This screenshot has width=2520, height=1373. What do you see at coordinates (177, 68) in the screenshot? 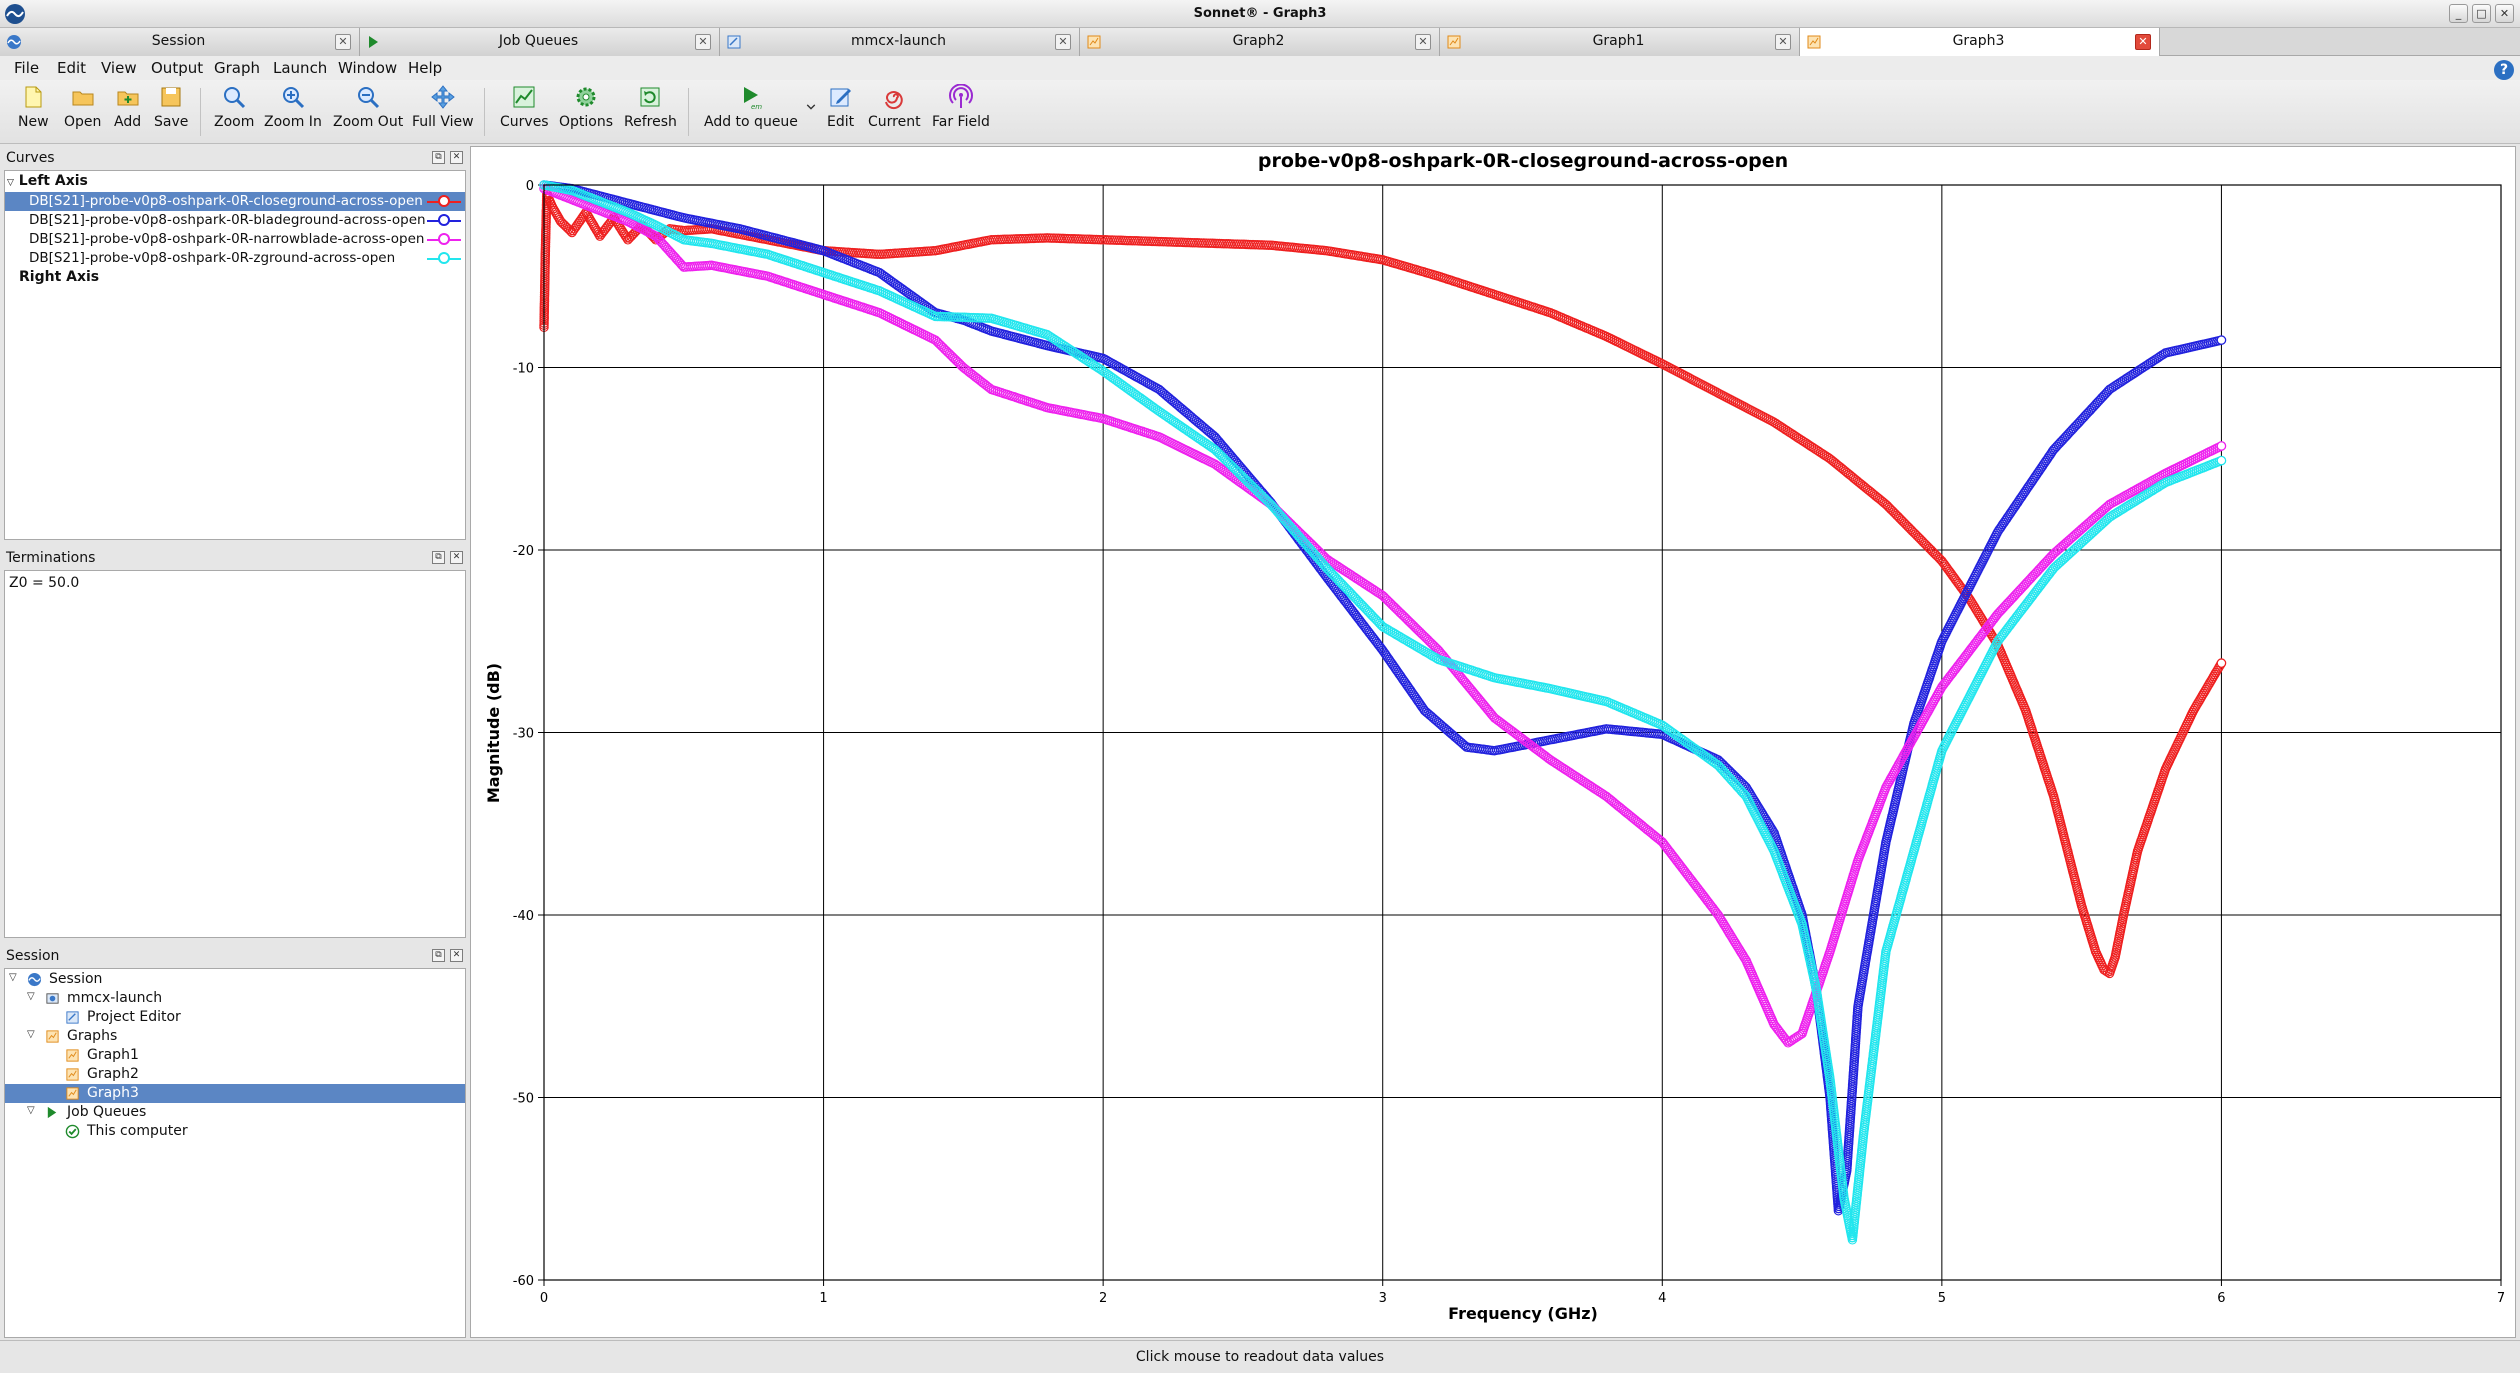
I see `menu-output: Output` at bounding box center [177, 68].